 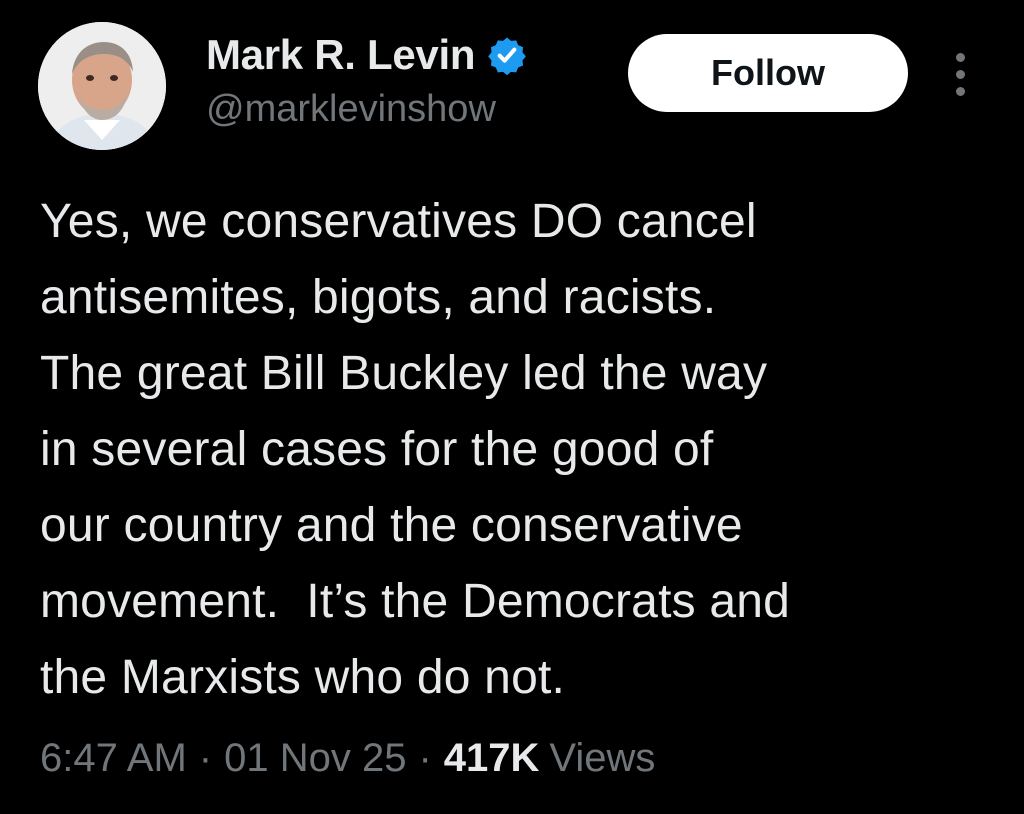 What do you see at coordinates (507, 55) in the screenshot?
I see `verified-badge-icon` at bounding box center [507, 55].